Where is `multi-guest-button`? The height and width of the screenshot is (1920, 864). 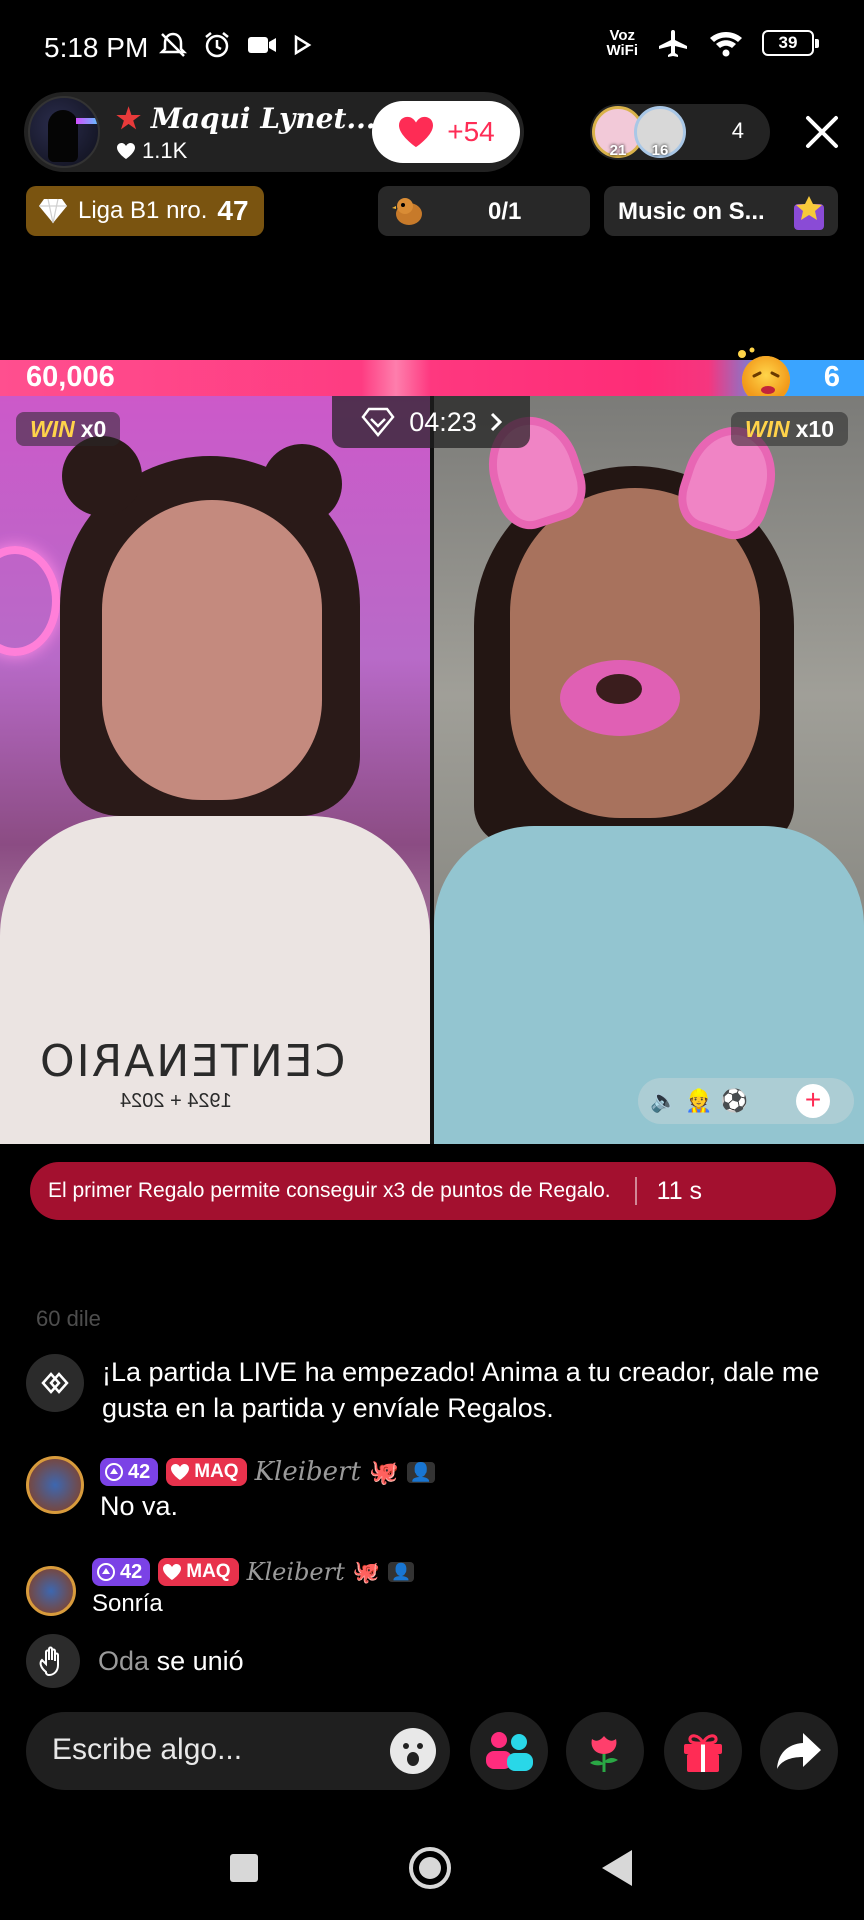
multi-guest-button is located at coordinates (509, 1751).